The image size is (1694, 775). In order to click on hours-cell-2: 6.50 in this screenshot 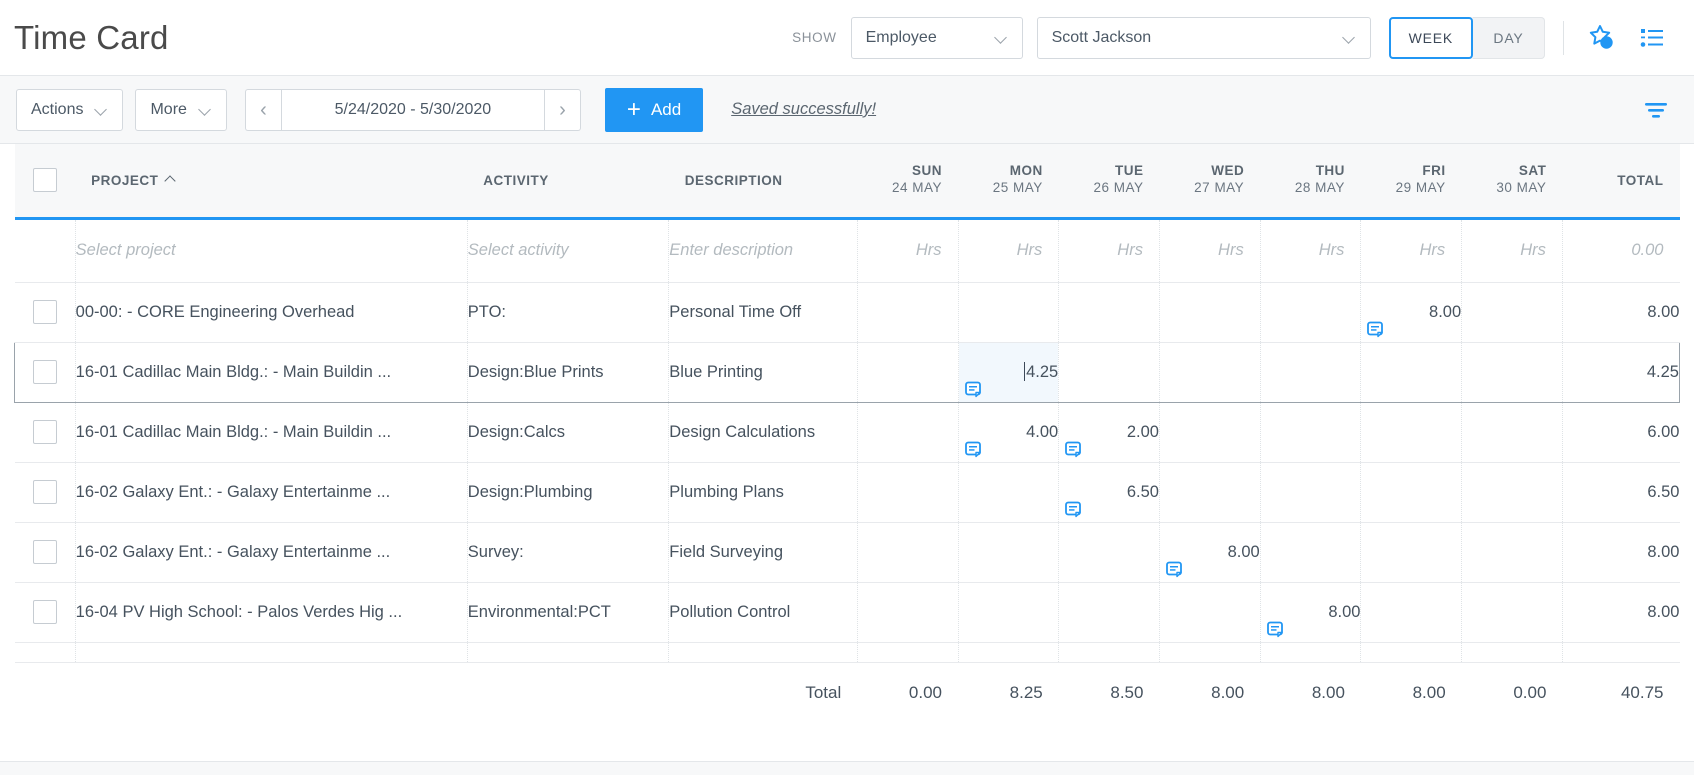, I will do `click(1109, 492)`.